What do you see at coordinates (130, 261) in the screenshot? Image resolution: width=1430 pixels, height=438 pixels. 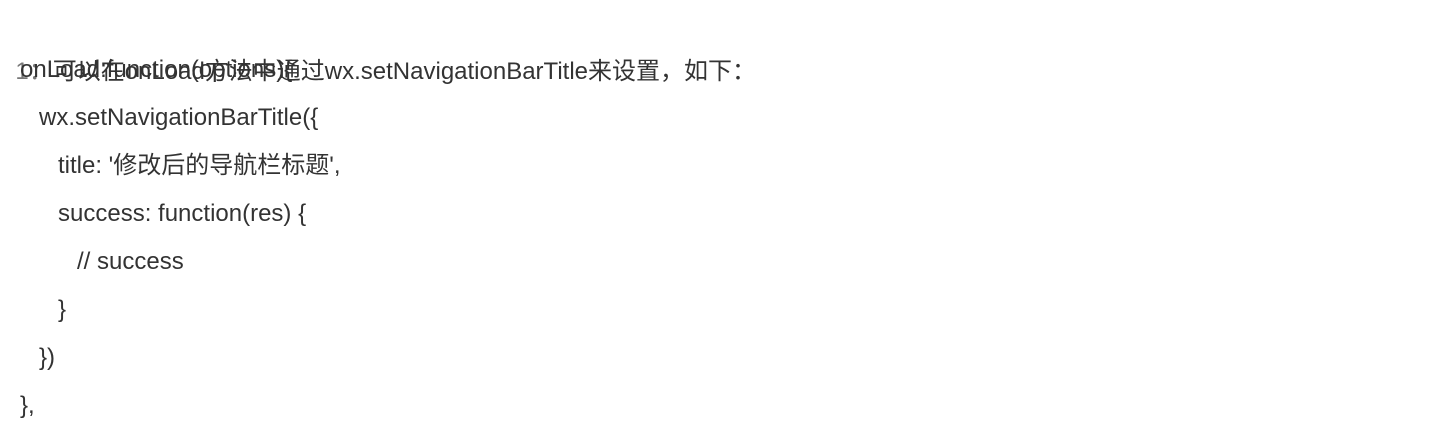 I see `code-line: // success` at bounding box center [130, 261].